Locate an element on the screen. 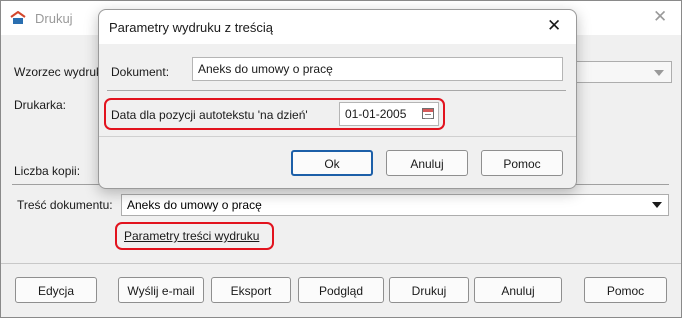  ok-button: Ok is located at coordinates (332, 163).